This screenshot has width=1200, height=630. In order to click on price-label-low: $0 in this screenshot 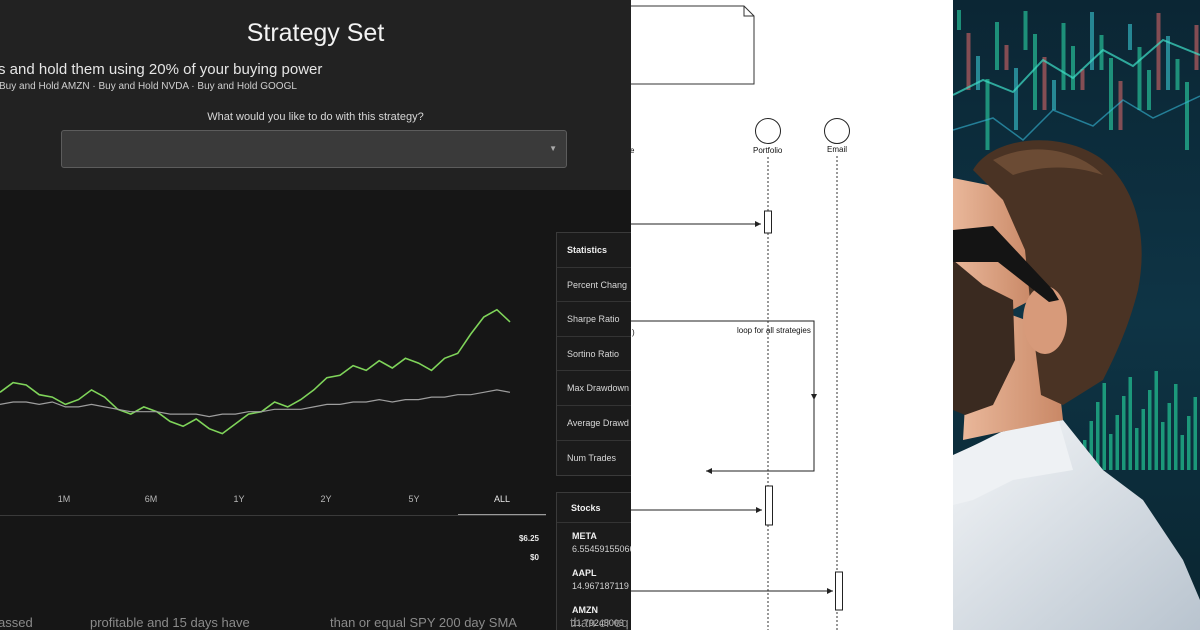, I will do `click(534, 557)`.